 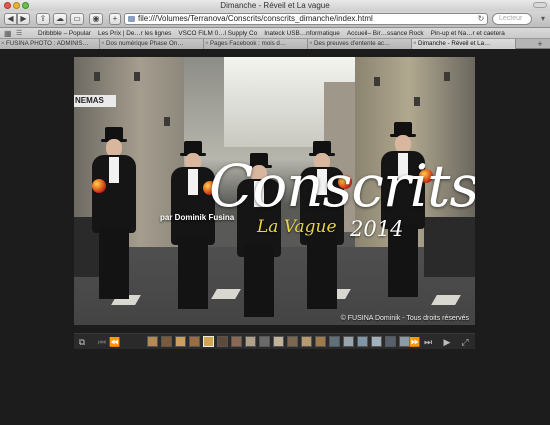 I want to click on bookmark-item: Accueil– Bir…ssance Rock, so click(x=385, y=33).